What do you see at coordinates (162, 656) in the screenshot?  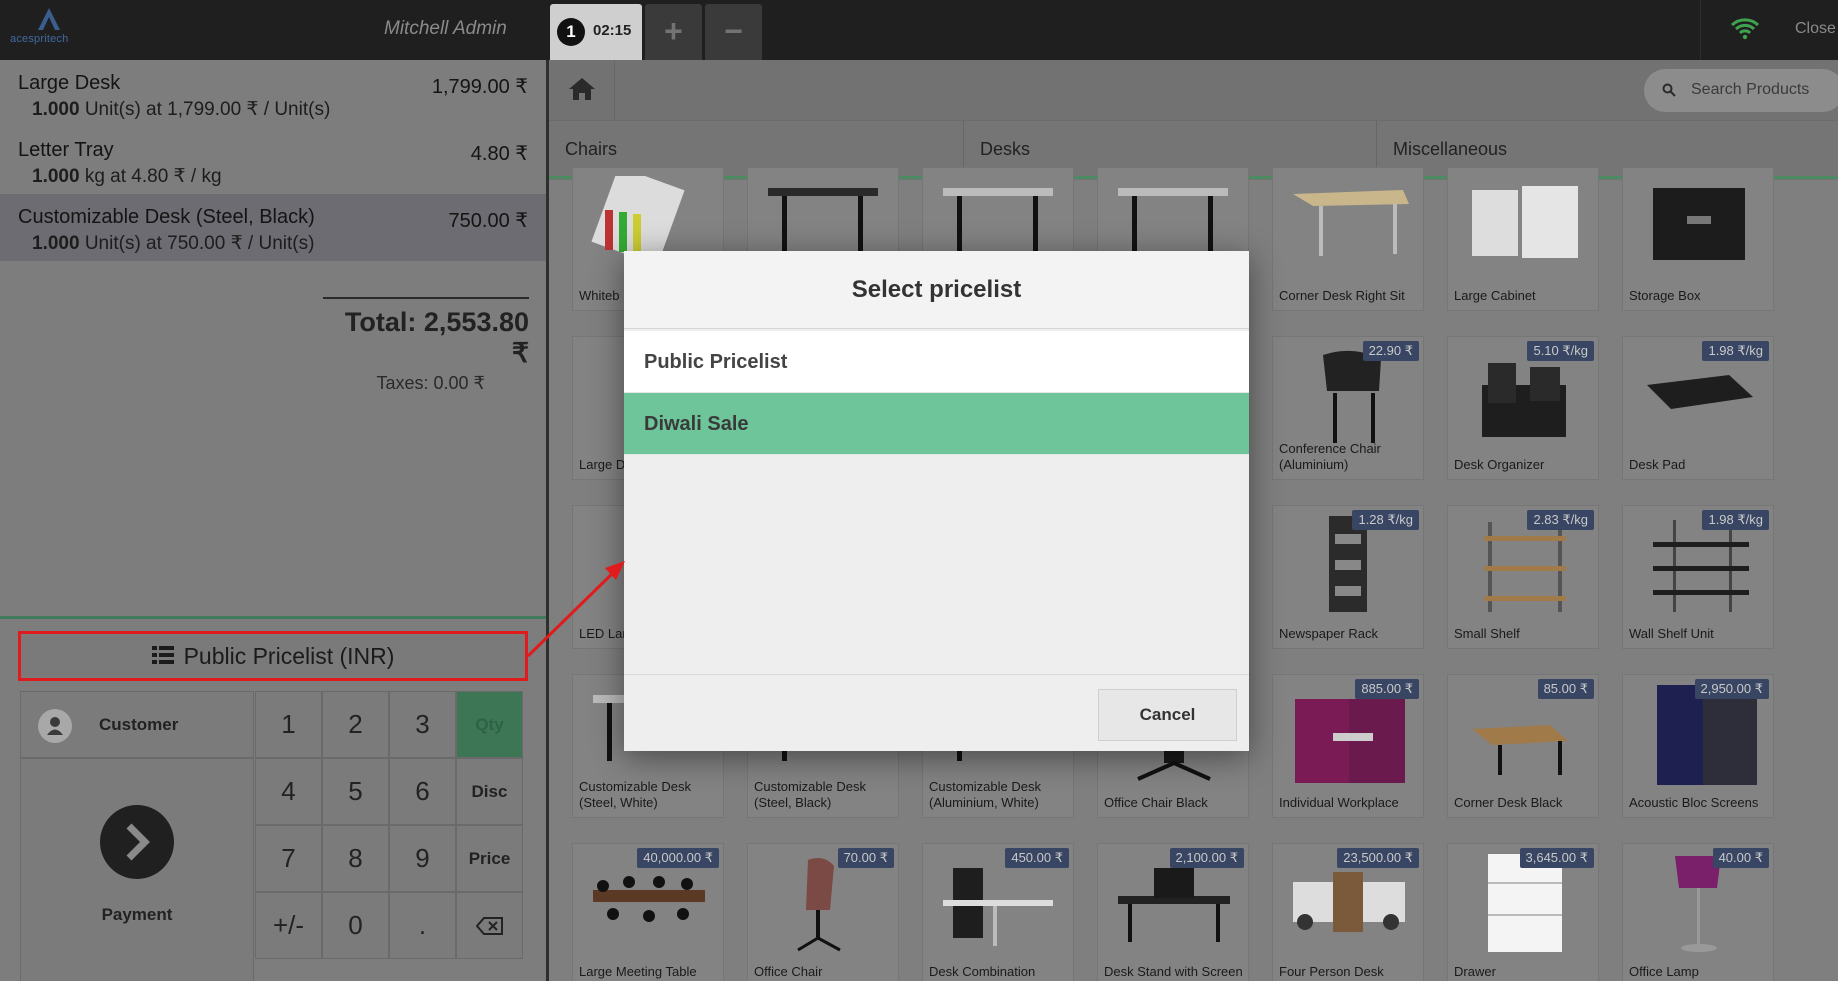 I see `list-icon` at bounding box center [162, 656].